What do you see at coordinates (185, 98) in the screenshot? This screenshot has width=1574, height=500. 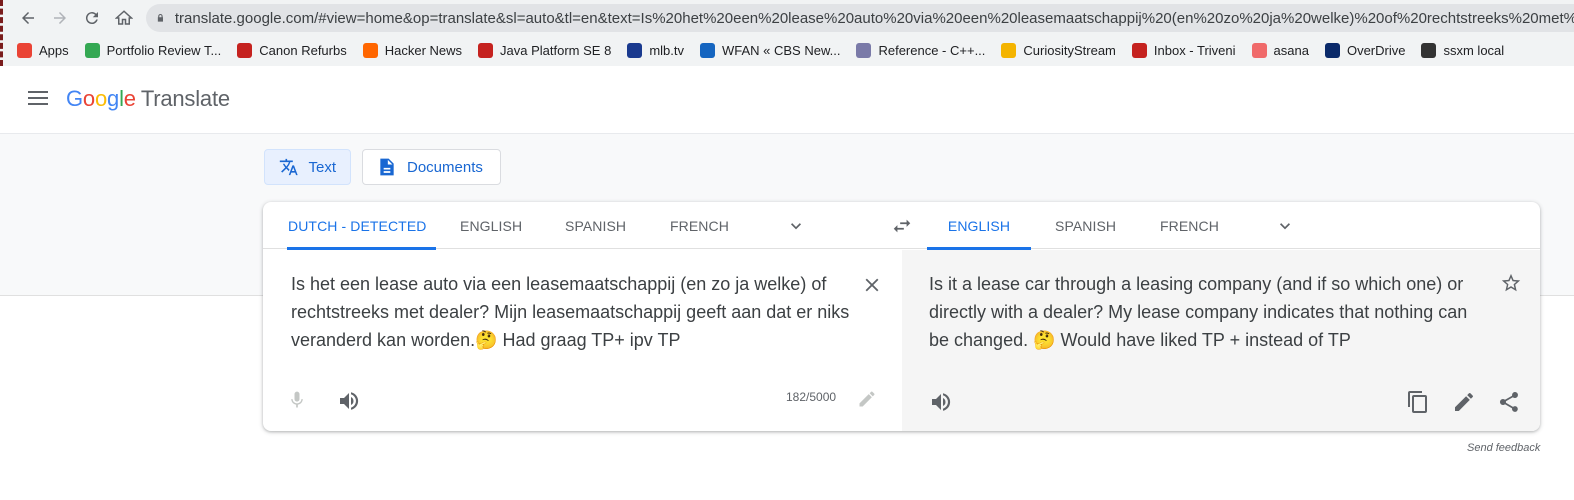 I see `logo-translate-text: Translate` at bounding box center [185, 98].